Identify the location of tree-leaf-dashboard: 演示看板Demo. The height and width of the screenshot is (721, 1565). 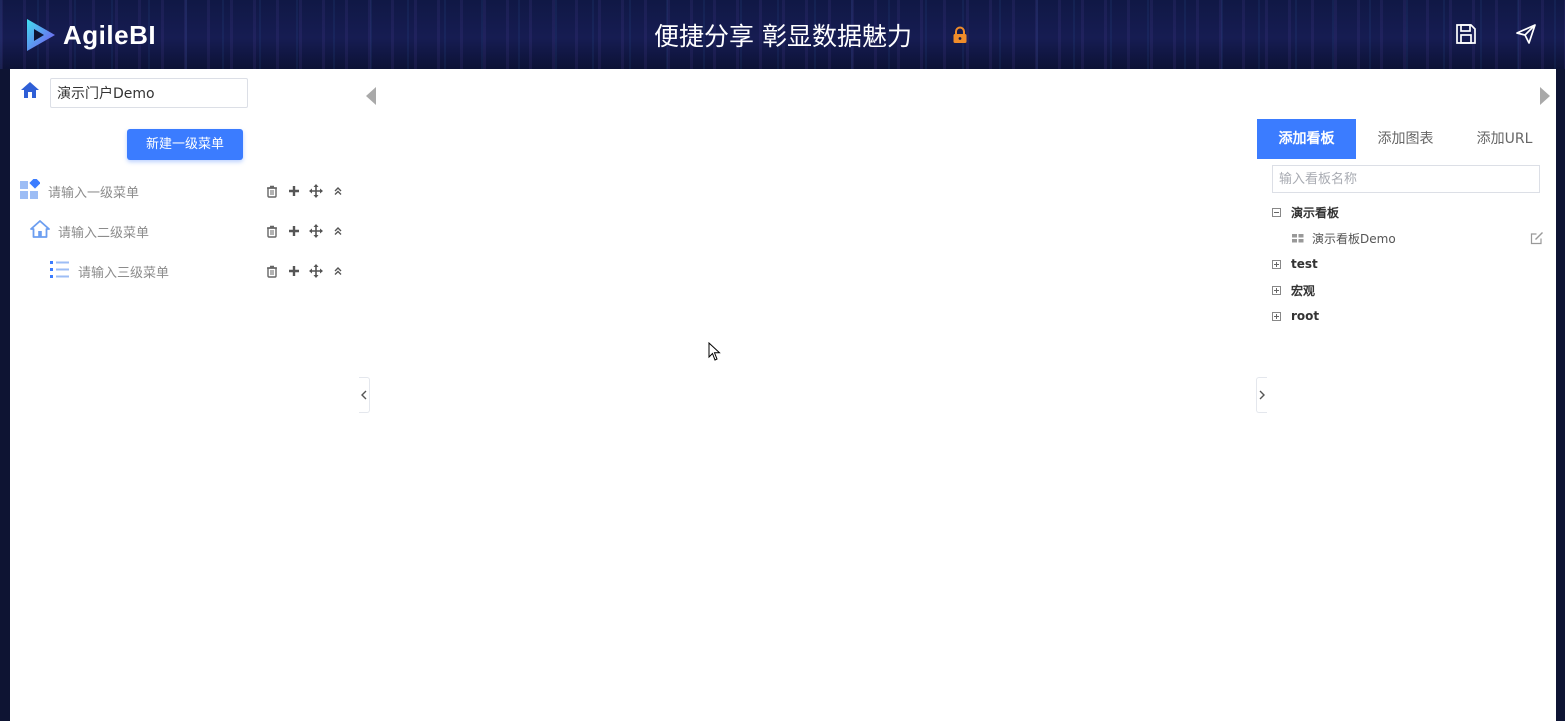
(1418, 238).